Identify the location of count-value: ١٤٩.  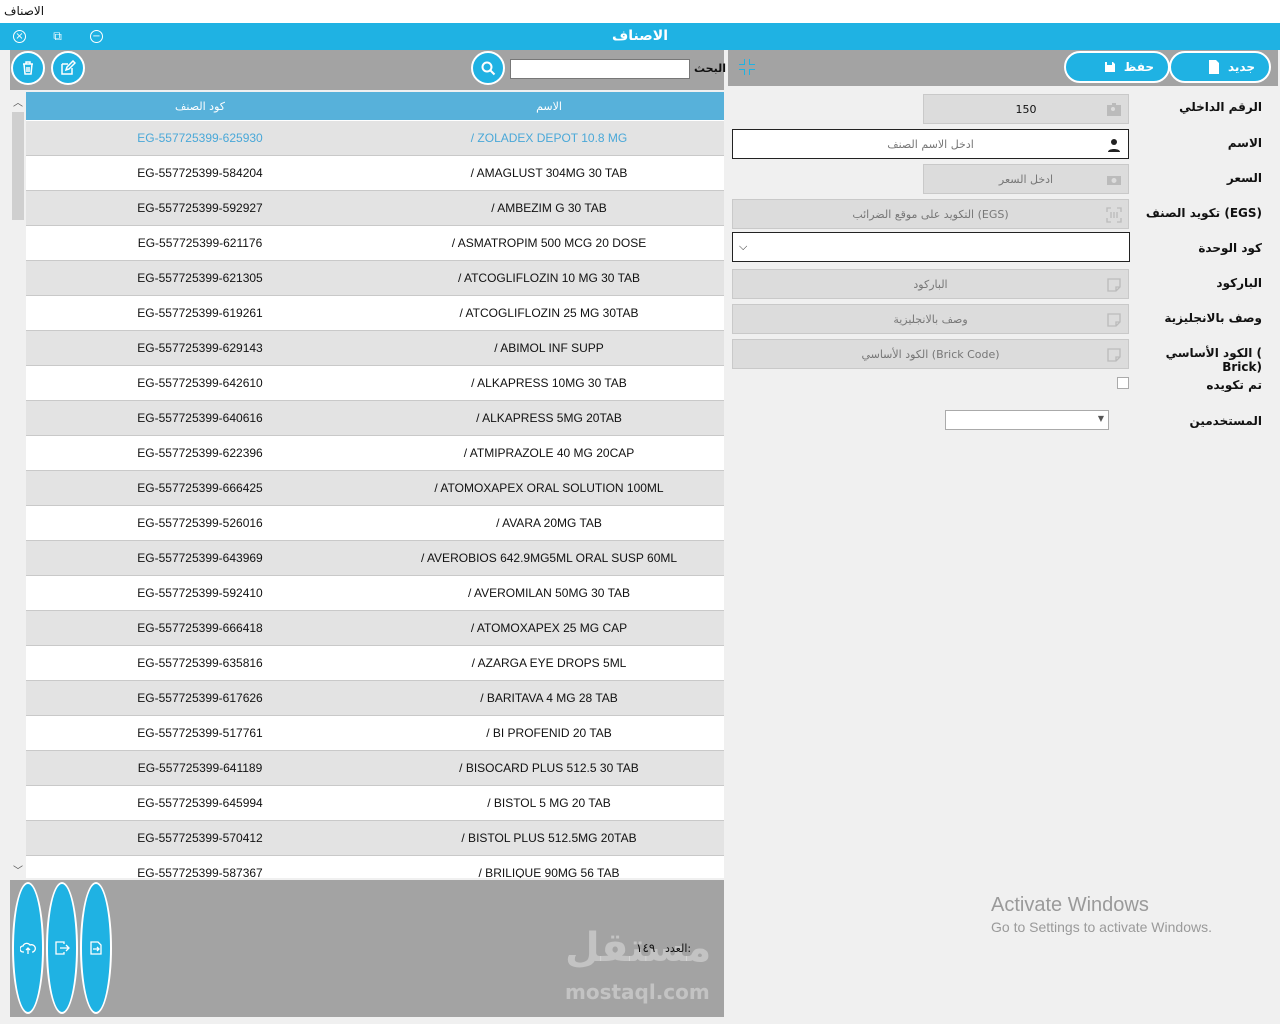
(646, 948).